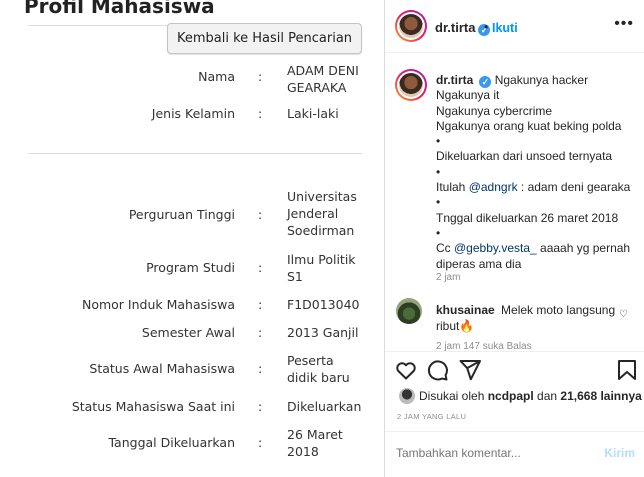 This screenshot has width=644, height=477. What do you see at coordinates (188, 332) in the screenshot?
I see `field-label: Semester Awal` at bounding box center [188, 332].